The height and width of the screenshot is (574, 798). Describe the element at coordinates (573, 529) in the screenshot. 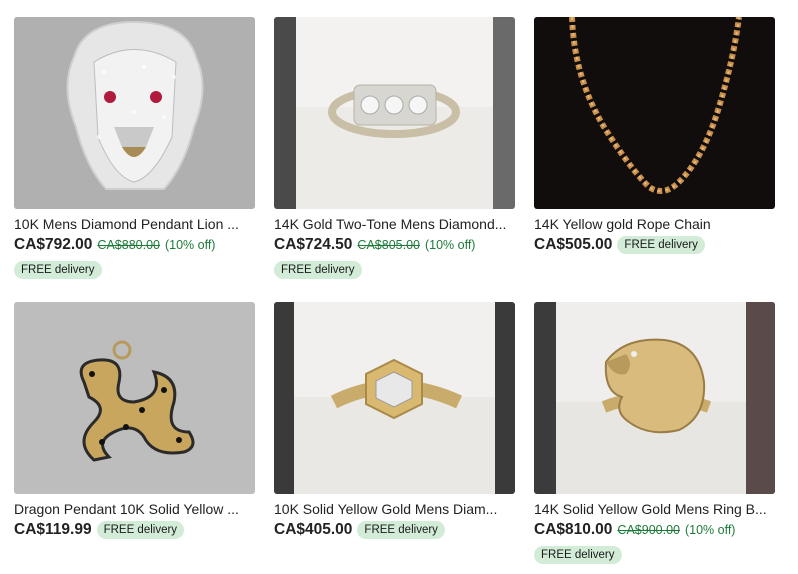

I see `listing-price: CA$810.00` at that location.